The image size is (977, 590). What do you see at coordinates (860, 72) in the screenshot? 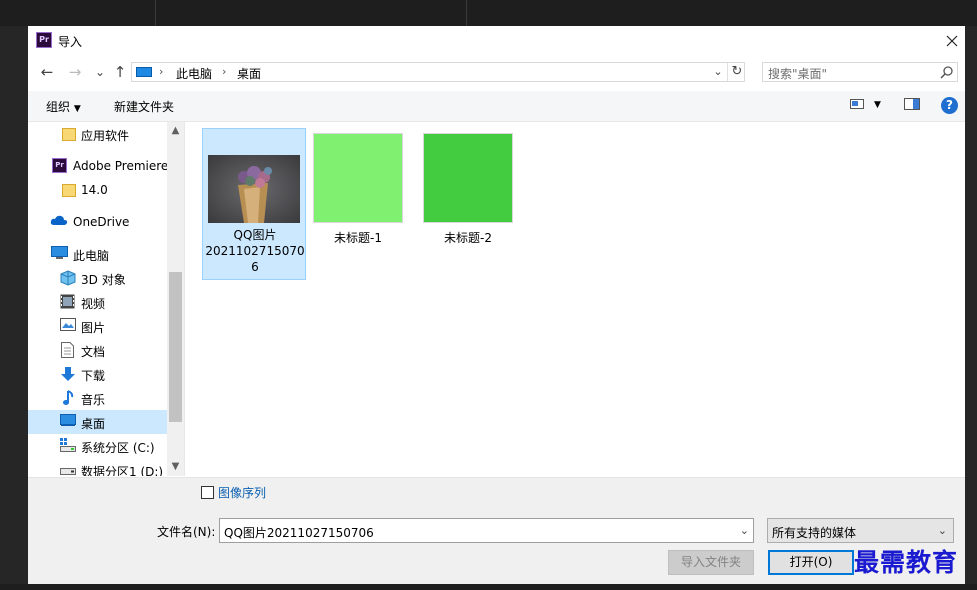
I see `search-box: 搜索"桌面"` at bounding box center [860, 72].